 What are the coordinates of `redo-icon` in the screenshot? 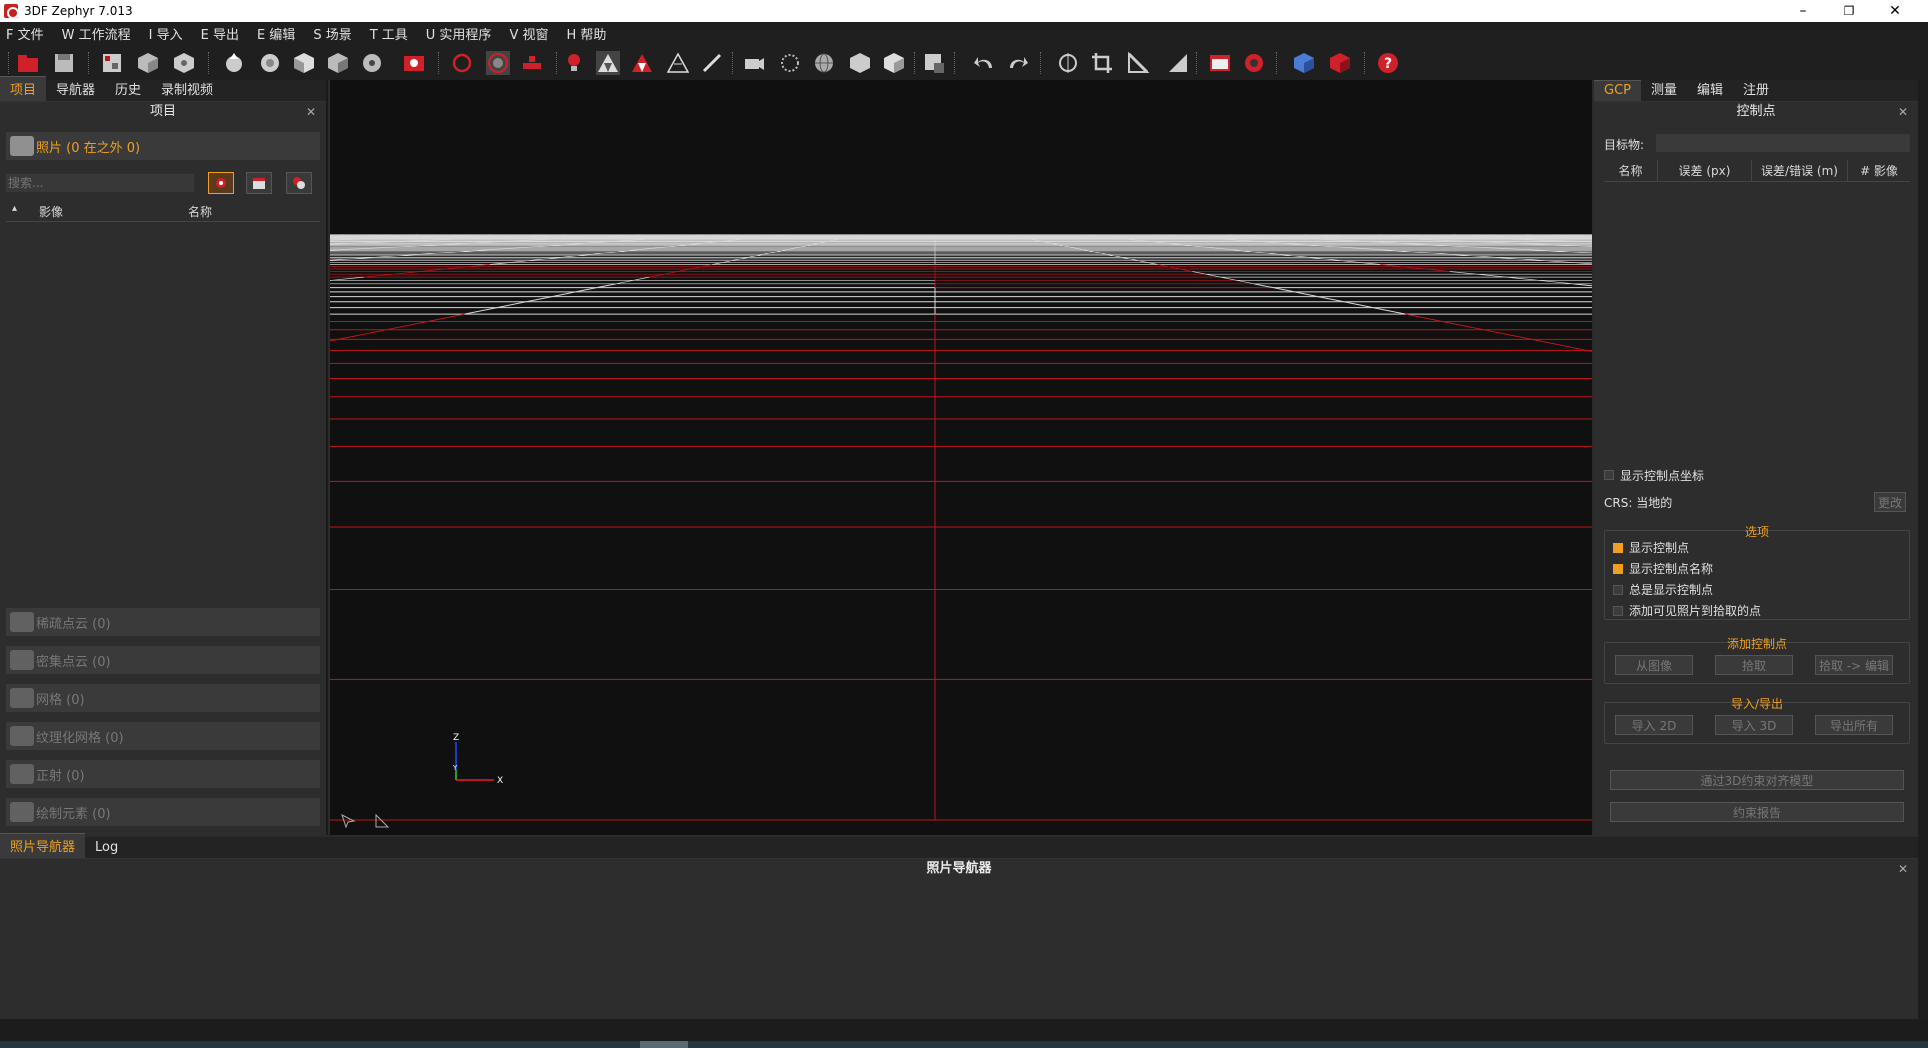 It's located at (1018, 63).